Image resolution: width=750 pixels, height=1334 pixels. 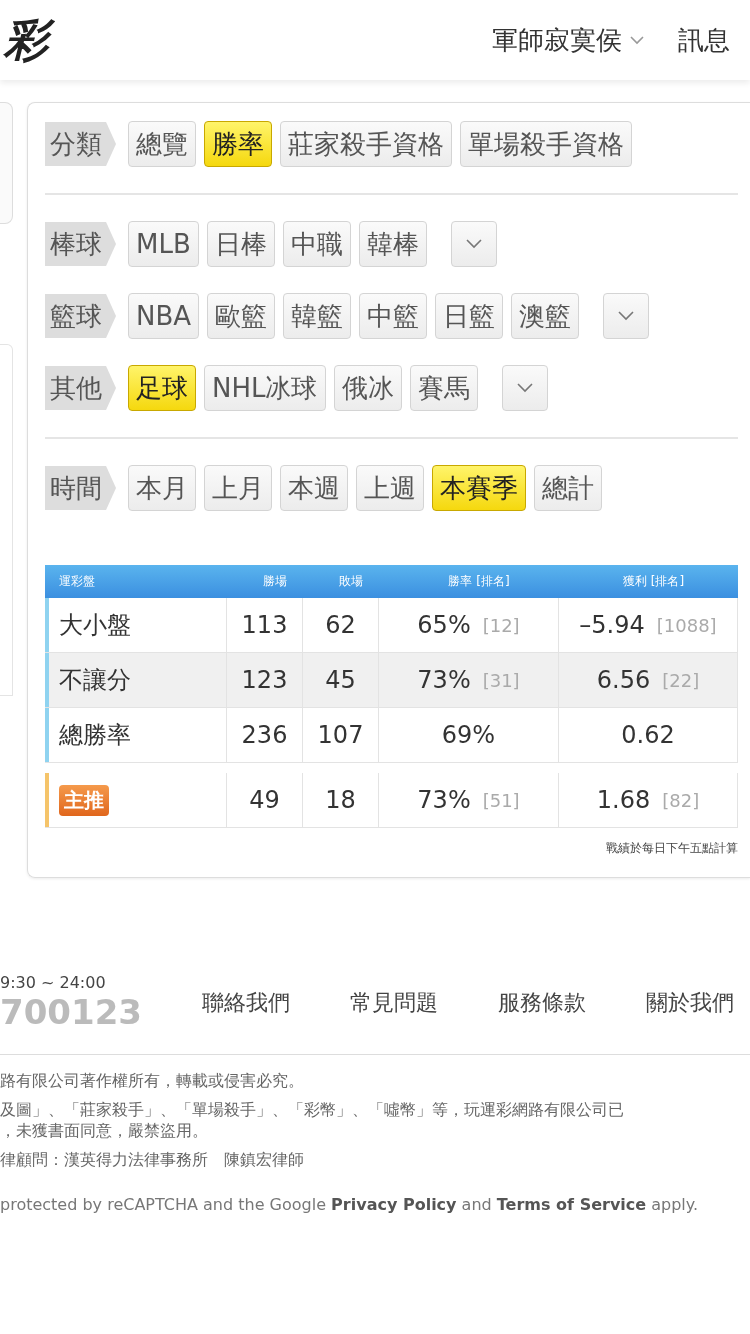 What do you see at coordinates (264, 680) in the screenshot?
I see `table-cell: 123` at bounding box center [264, 680].